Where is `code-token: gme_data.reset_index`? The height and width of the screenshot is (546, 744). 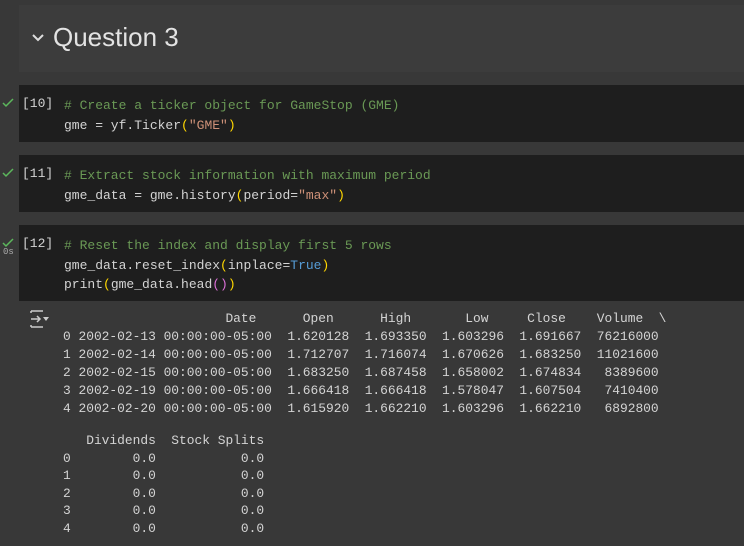 code-token: gme_data.reset_index is located at coordinates (142, 265).